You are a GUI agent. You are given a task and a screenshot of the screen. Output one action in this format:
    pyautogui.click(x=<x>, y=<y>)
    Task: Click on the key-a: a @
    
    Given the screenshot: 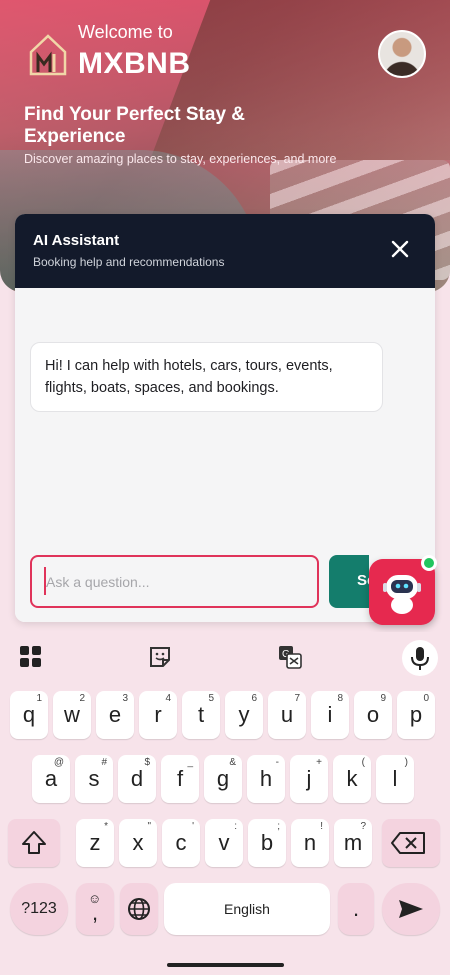 What is the action you would take?
    pyautogui.click(x=51, y=779)
    